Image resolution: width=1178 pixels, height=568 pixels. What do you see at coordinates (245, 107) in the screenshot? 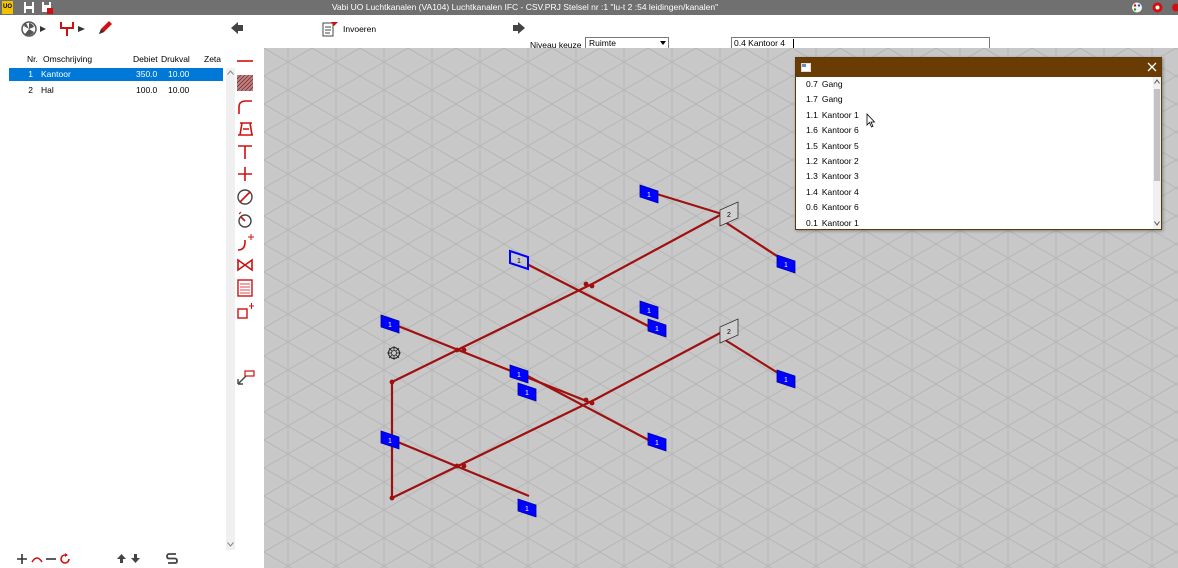
I see `bend-icon` at bounding box center [245, 107].